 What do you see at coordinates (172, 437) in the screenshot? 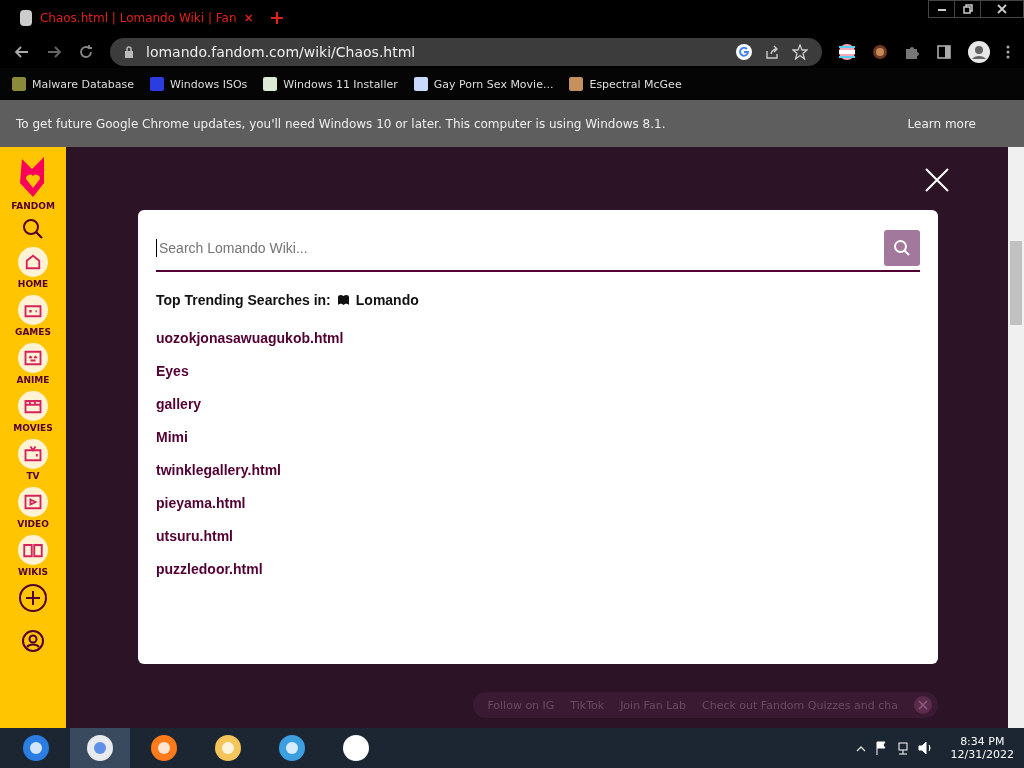
I see `trending-result-link: Mimi` at bounding box center [172, 437].